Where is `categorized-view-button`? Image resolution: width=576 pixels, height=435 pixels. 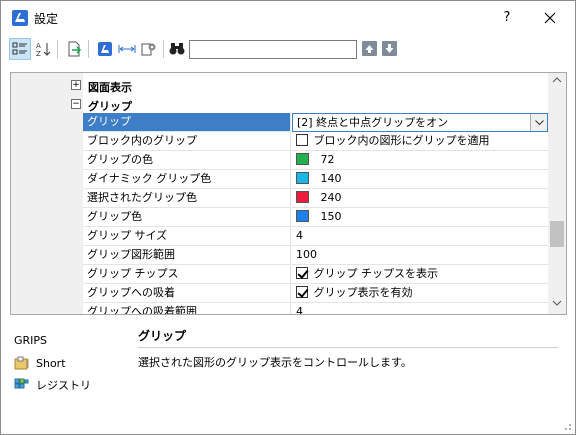 categorized-view-button is located at coordinates (20, 49).